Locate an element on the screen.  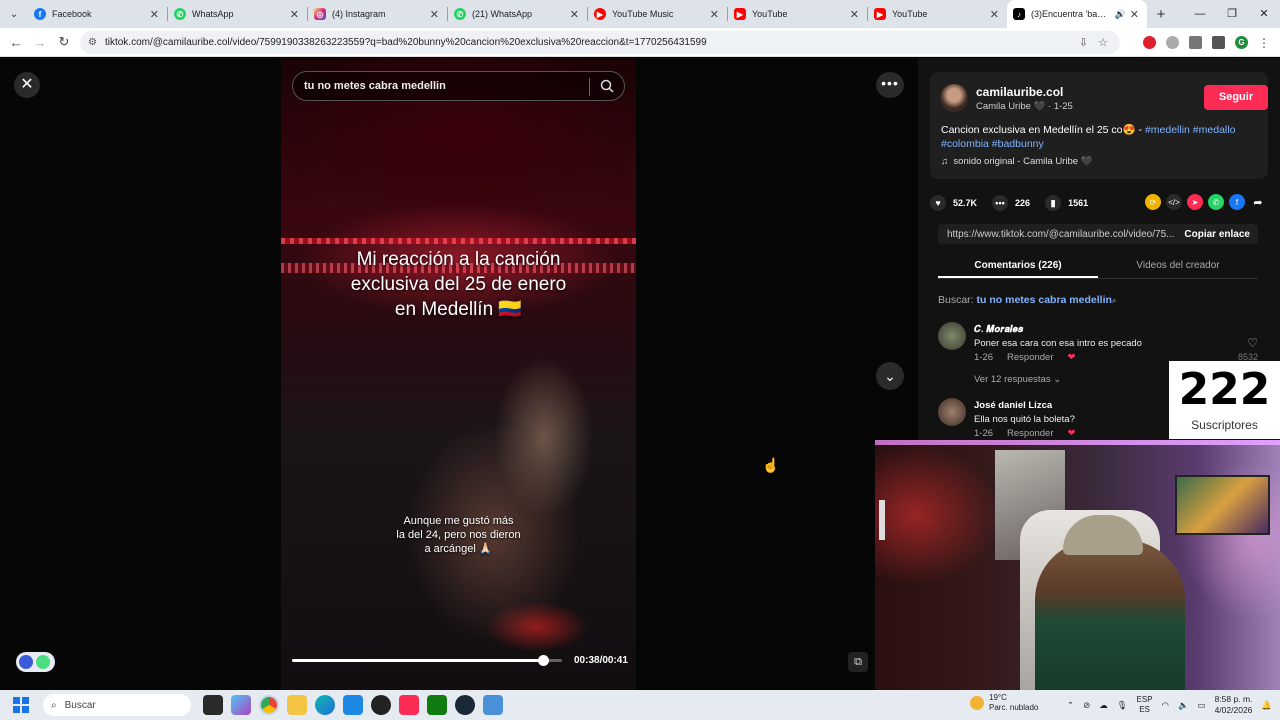
tab-whatsapp-2: ✆ (21) WhatsApp ✕ is located at coordinates (517, 14).